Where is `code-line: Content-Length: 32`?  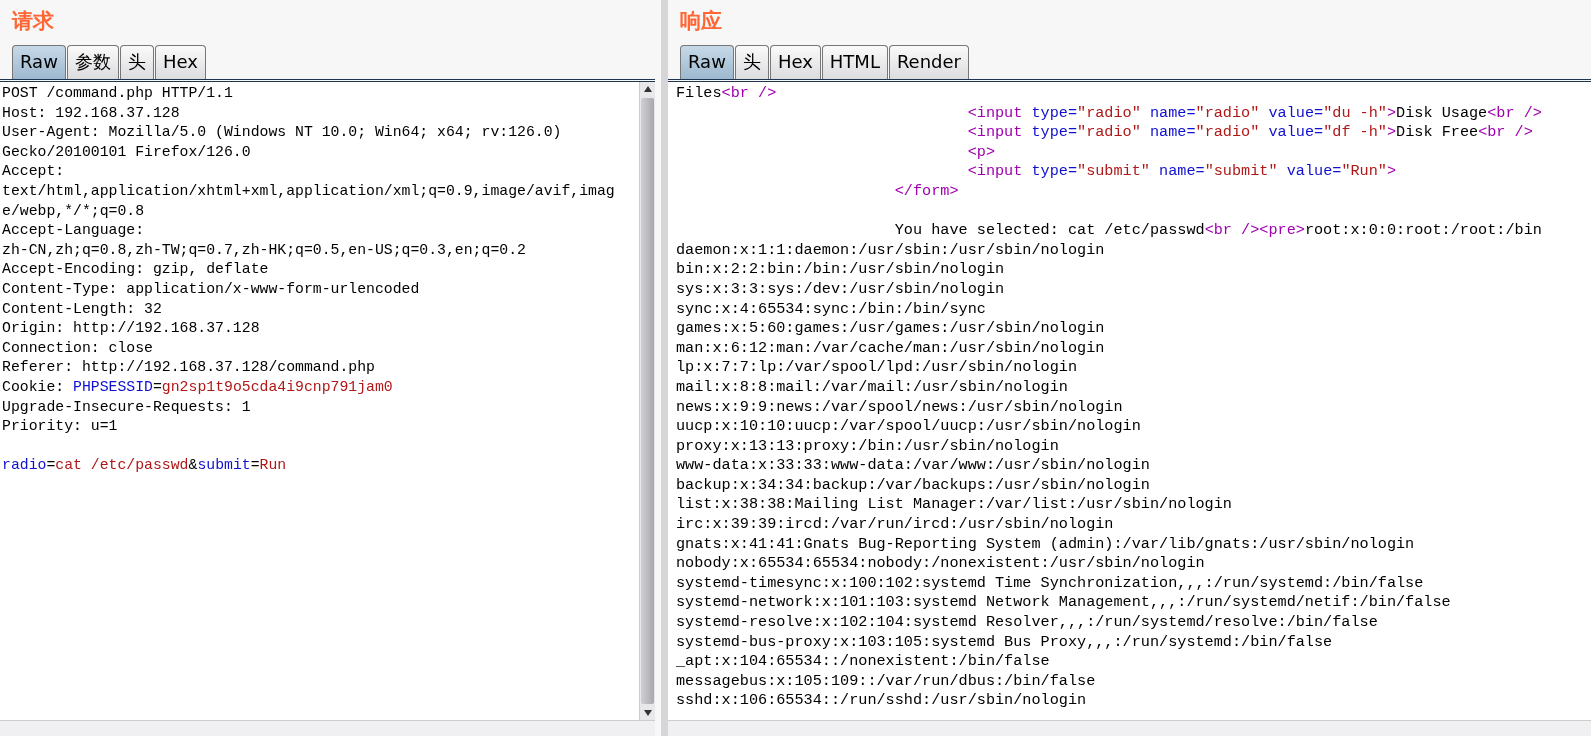
code-line: Content-Length: 32 is located at coordinates (82, 309).